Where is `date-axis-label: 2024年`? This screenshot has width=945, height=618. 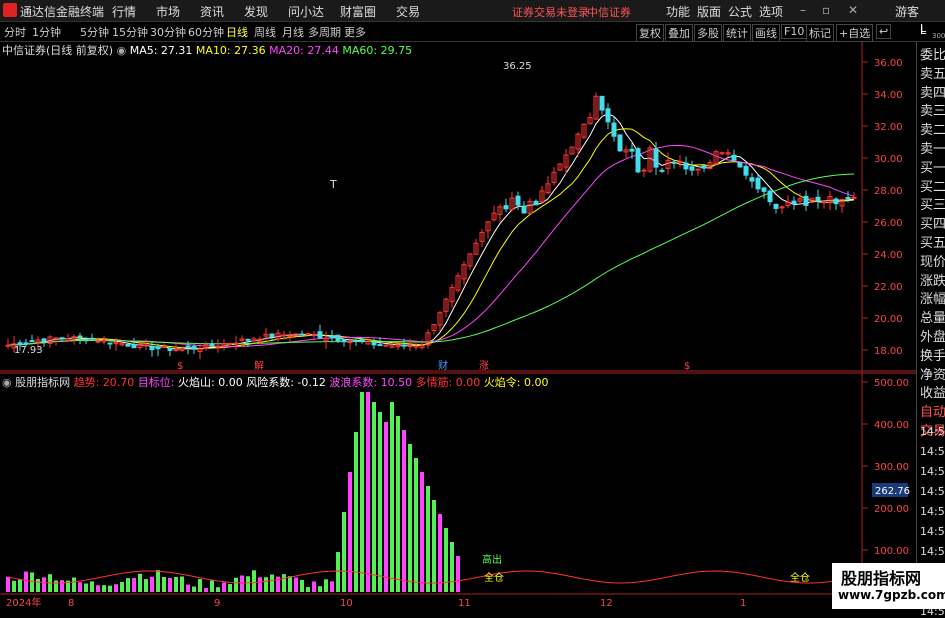
date-axis-label: 2024年 is located at coordinates (23, 602).